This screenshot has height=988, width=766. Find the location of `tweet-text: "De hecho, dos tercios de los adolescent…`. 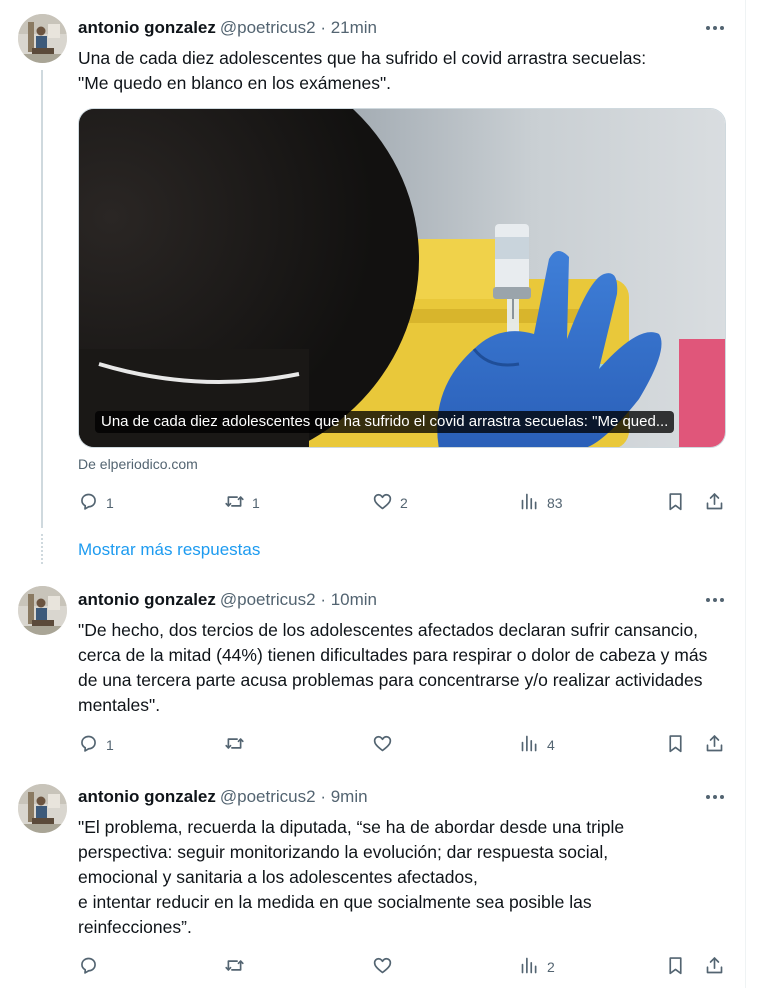

tweet-text: "De hecho, dos tercios de los adolescent… is located at coordinates (395, 667).